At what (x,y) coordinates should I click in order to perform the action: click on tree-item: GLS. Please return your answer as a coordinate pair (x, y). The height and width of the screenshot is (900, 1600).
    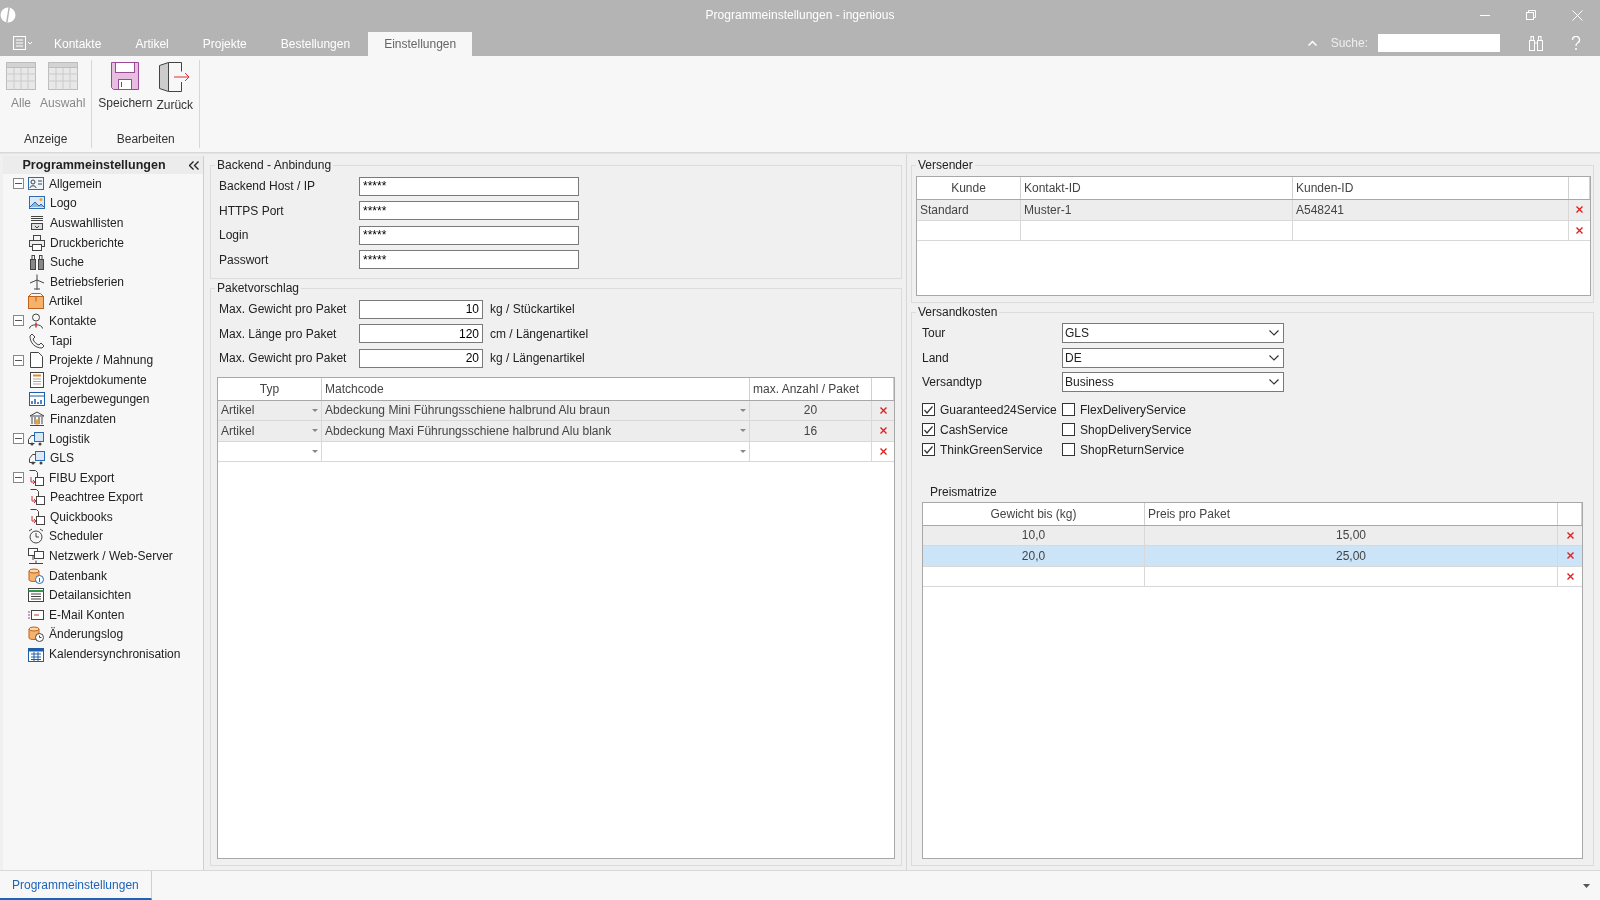
    Looking at the image, I should click on (41, 458).